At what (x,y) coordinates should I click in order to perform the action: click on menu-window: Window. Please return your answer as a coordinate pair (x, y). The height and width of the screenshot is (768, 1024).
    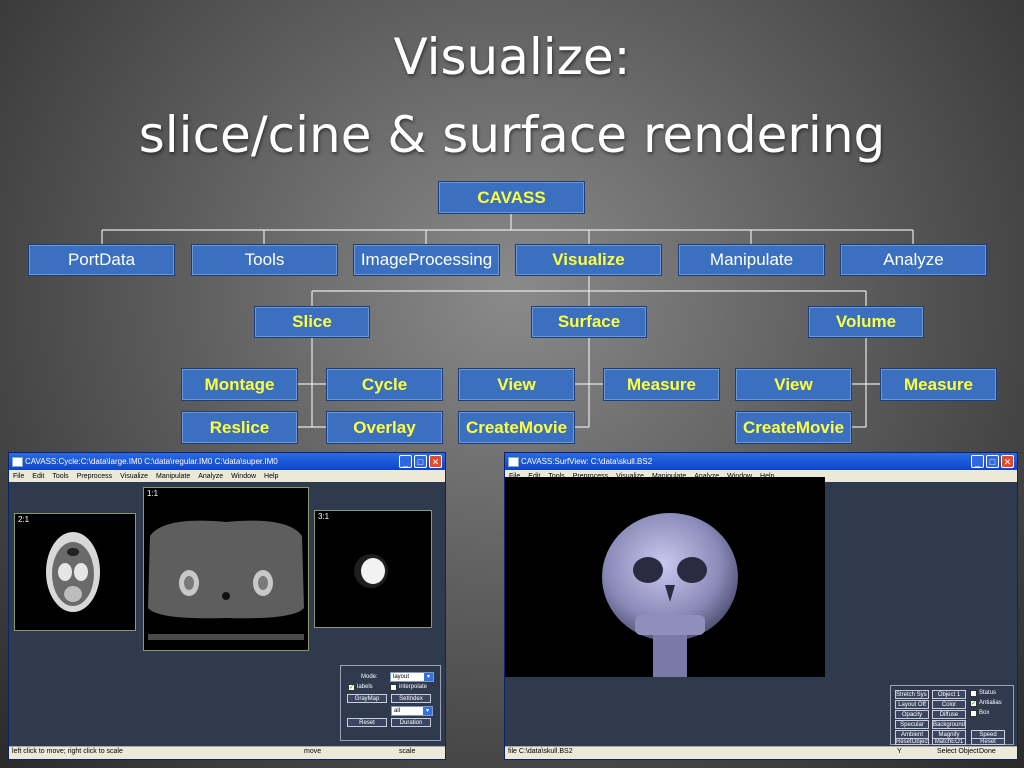
    Looking at the image, I should click on (243, 476).